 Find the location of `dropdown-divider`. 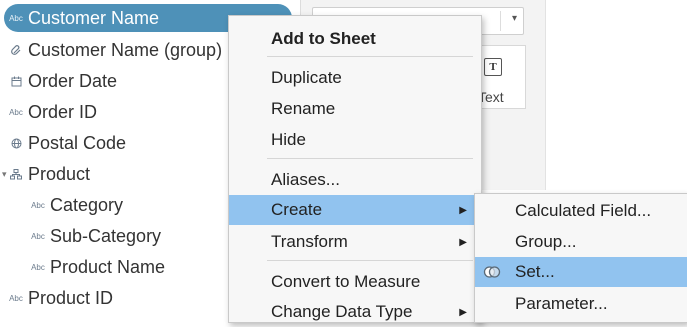

dropdown-divider is located at coordinates (500, 21).